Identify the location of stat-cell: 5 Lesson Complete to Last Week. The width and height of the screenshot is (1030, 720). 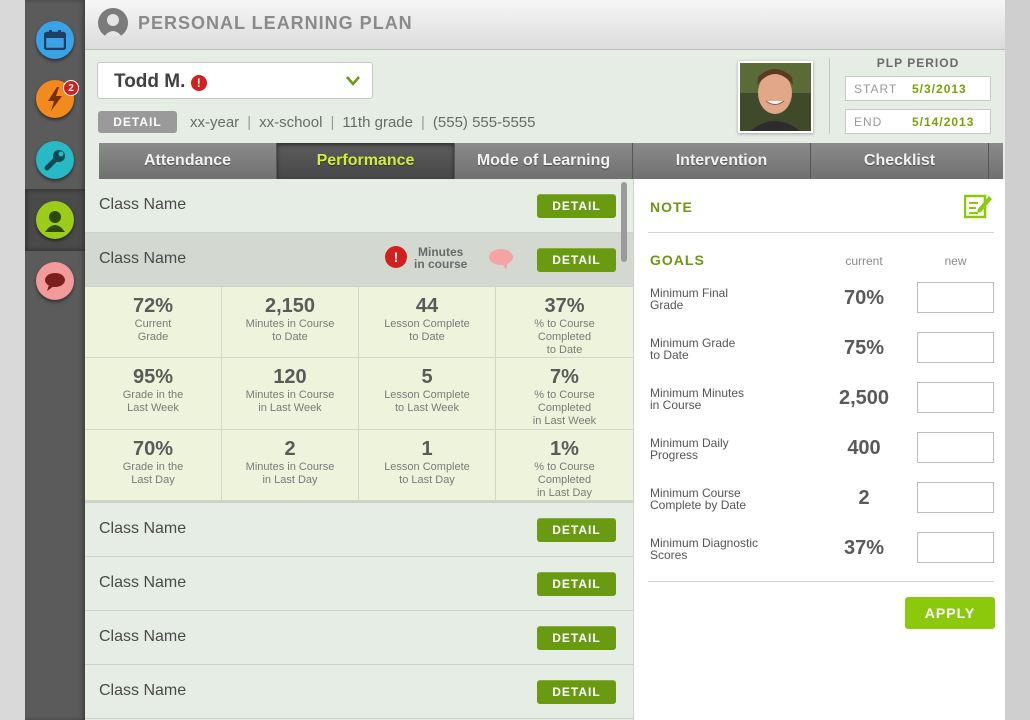
(427, 394).